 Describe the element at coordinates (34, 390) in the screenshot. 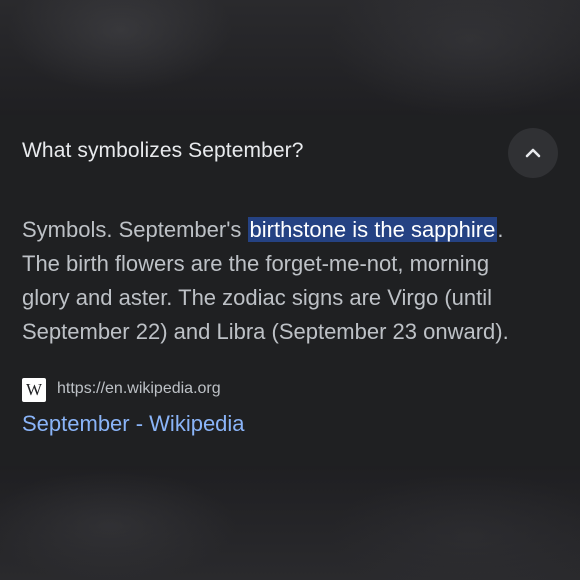

I see `wikipedia-favicon-icon: W` at that location.